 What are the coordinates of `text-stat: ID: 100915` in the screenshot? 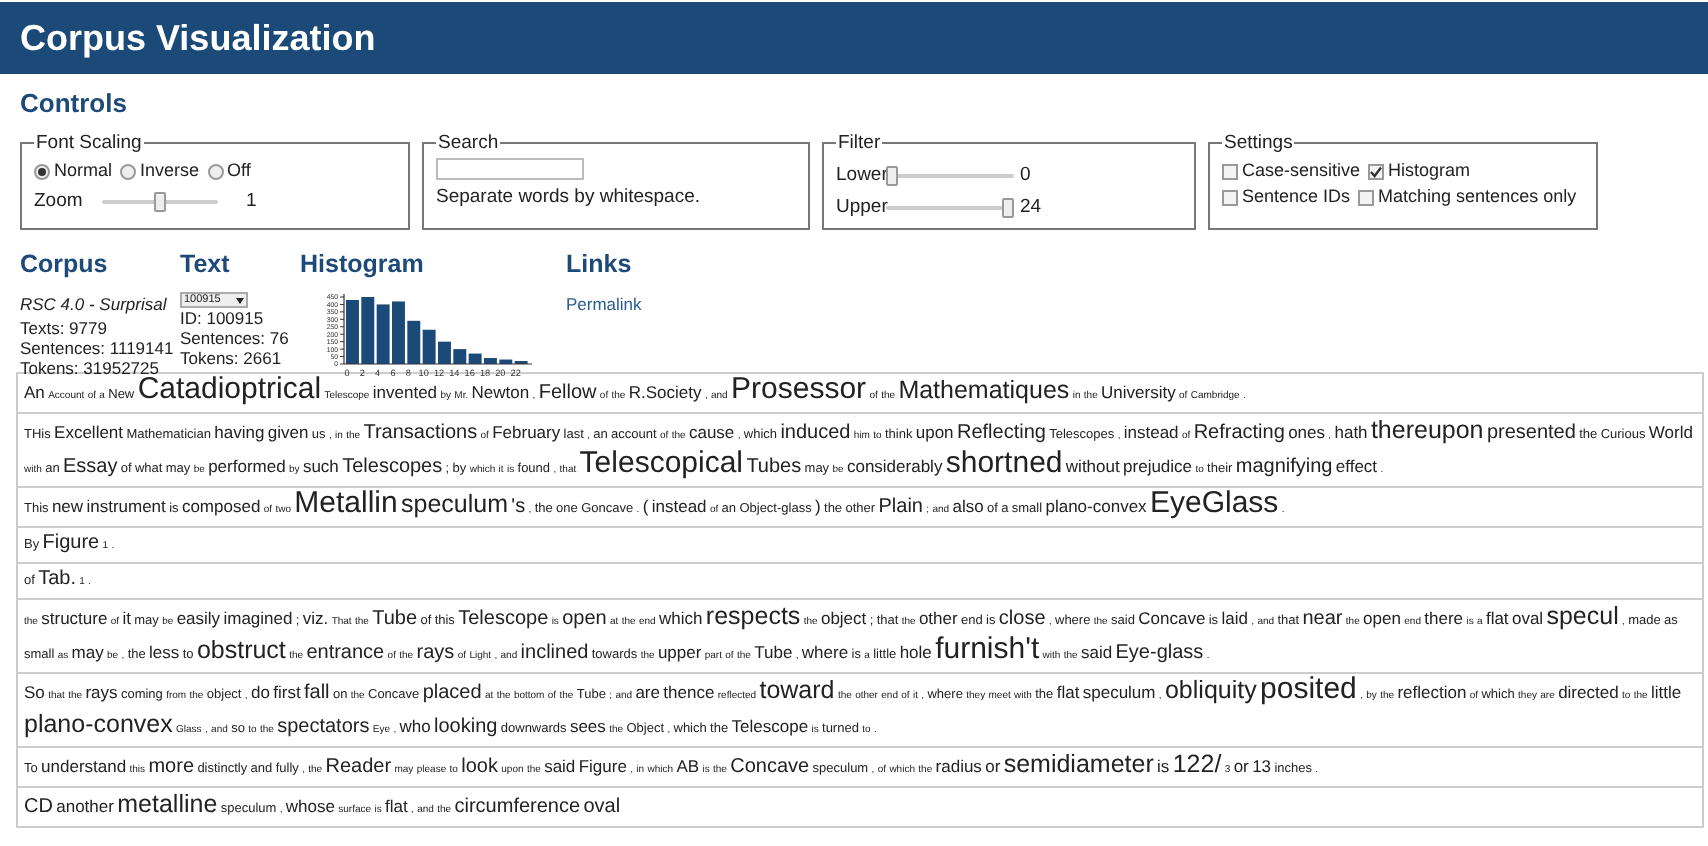 It's located at (223, 318).